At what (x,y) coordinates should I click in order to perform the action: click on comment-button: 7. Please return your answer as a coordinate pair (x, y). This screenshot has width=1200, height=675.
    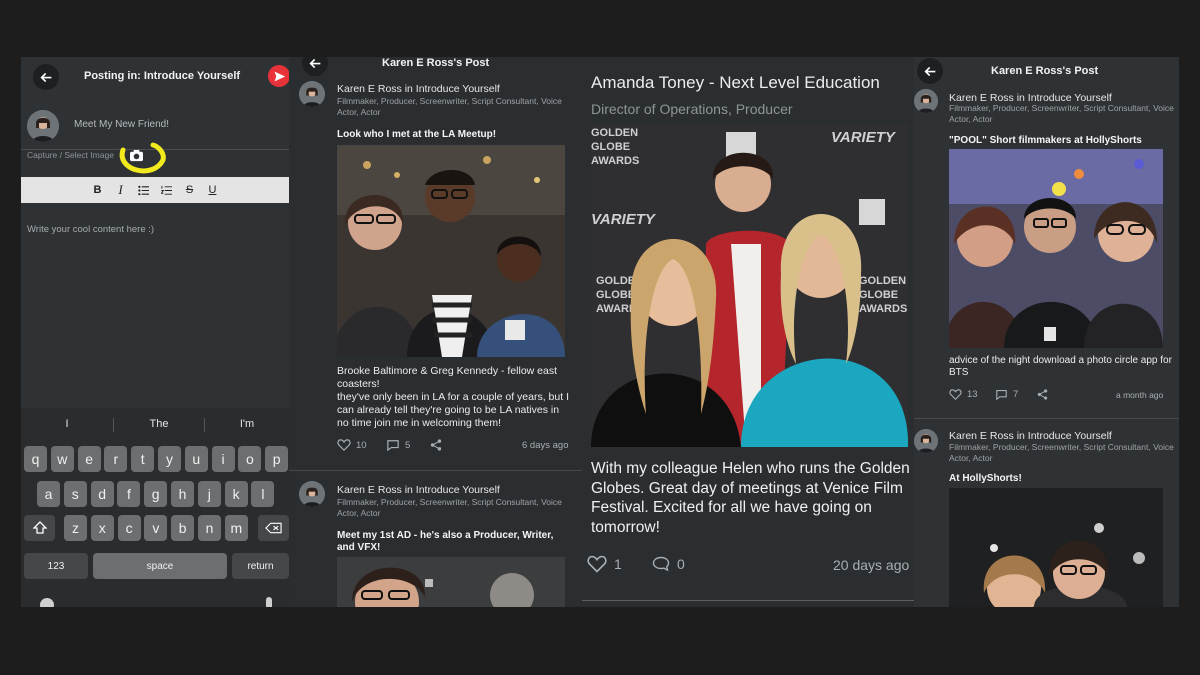
    Looking at the image, I should click on (1006, 394).